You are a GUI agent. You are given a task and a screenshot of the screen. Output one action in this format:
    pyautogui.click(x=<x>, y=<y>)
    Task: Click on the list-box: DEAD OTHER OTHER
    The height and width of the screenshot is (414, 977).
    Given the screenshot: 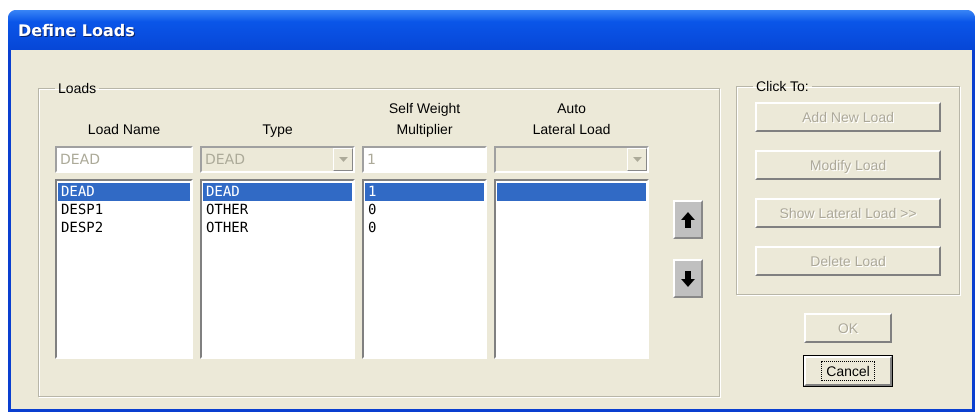 What is the action you would take?
    pyautogui.click(x=277, y=269)
    